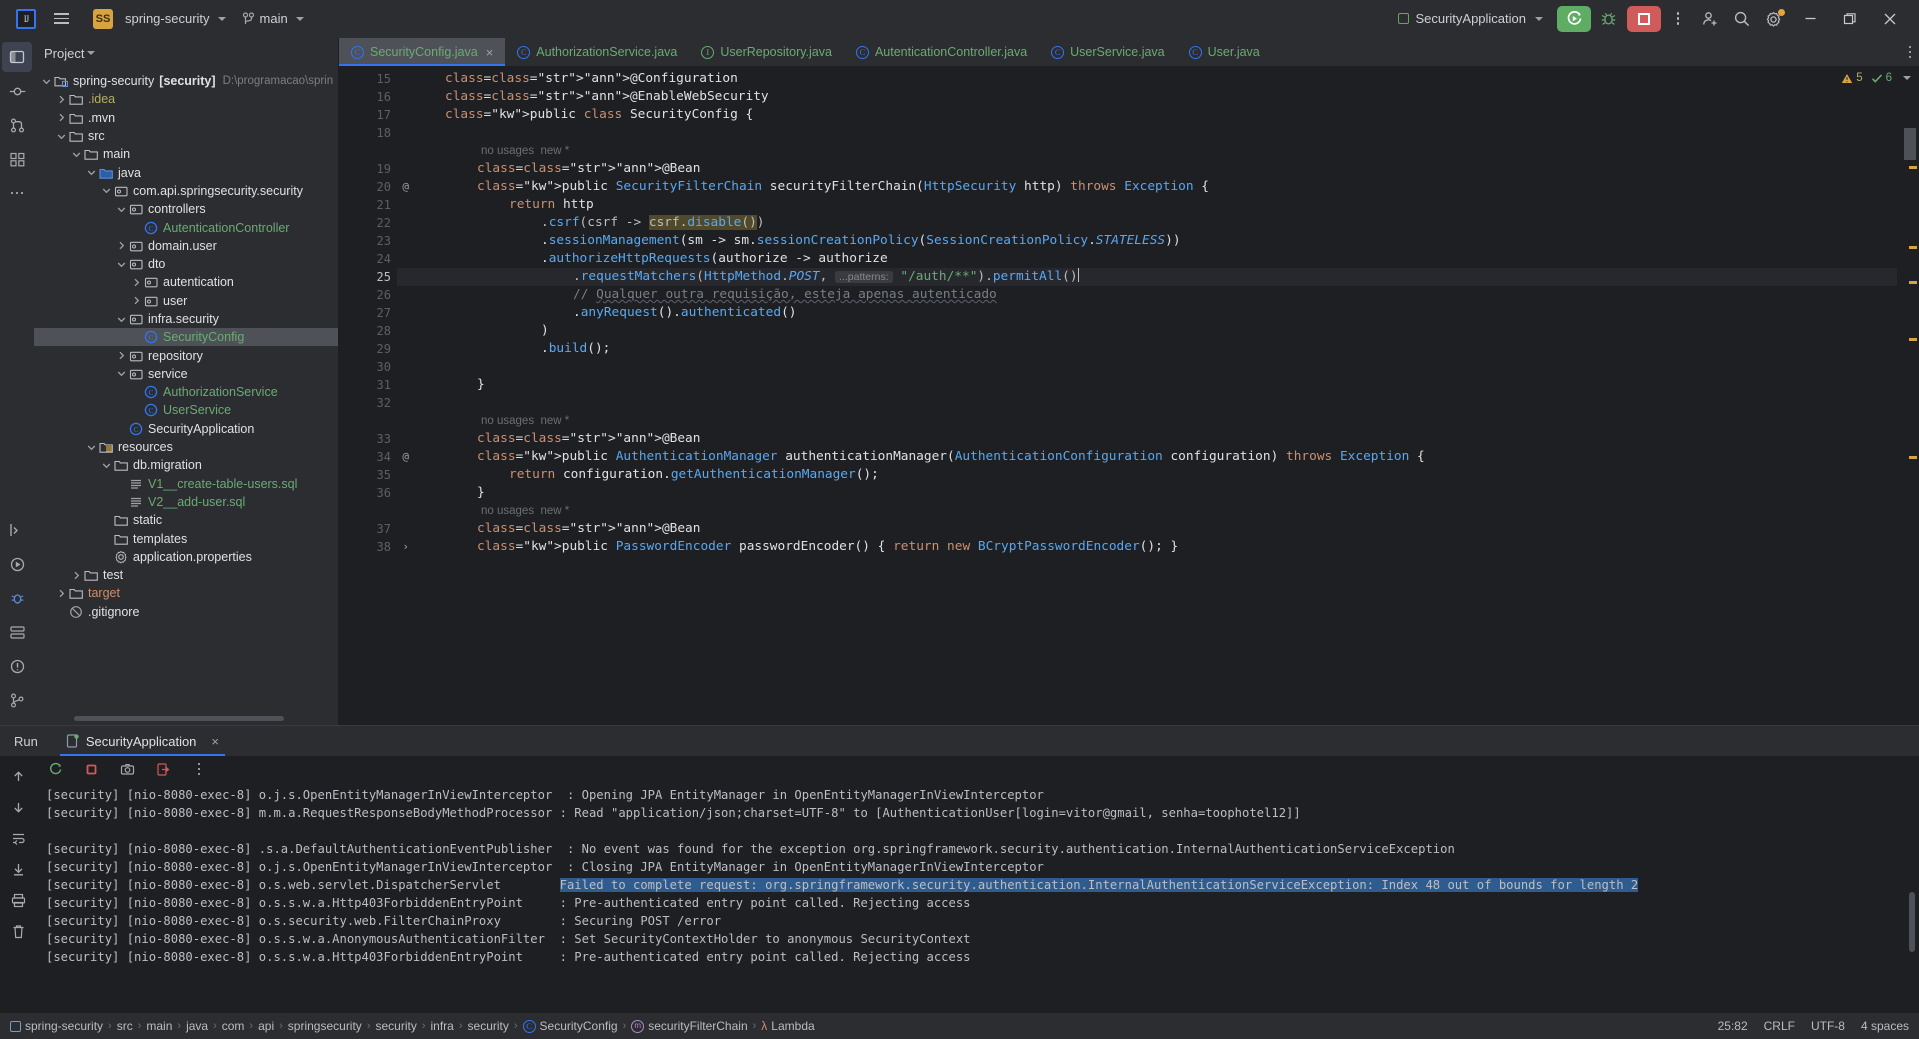 This screenshot has height=1039, width=1919. Describe the element at coordinates (17, 159) in the screenshot. I see `sidebar-item-structure` at that location.